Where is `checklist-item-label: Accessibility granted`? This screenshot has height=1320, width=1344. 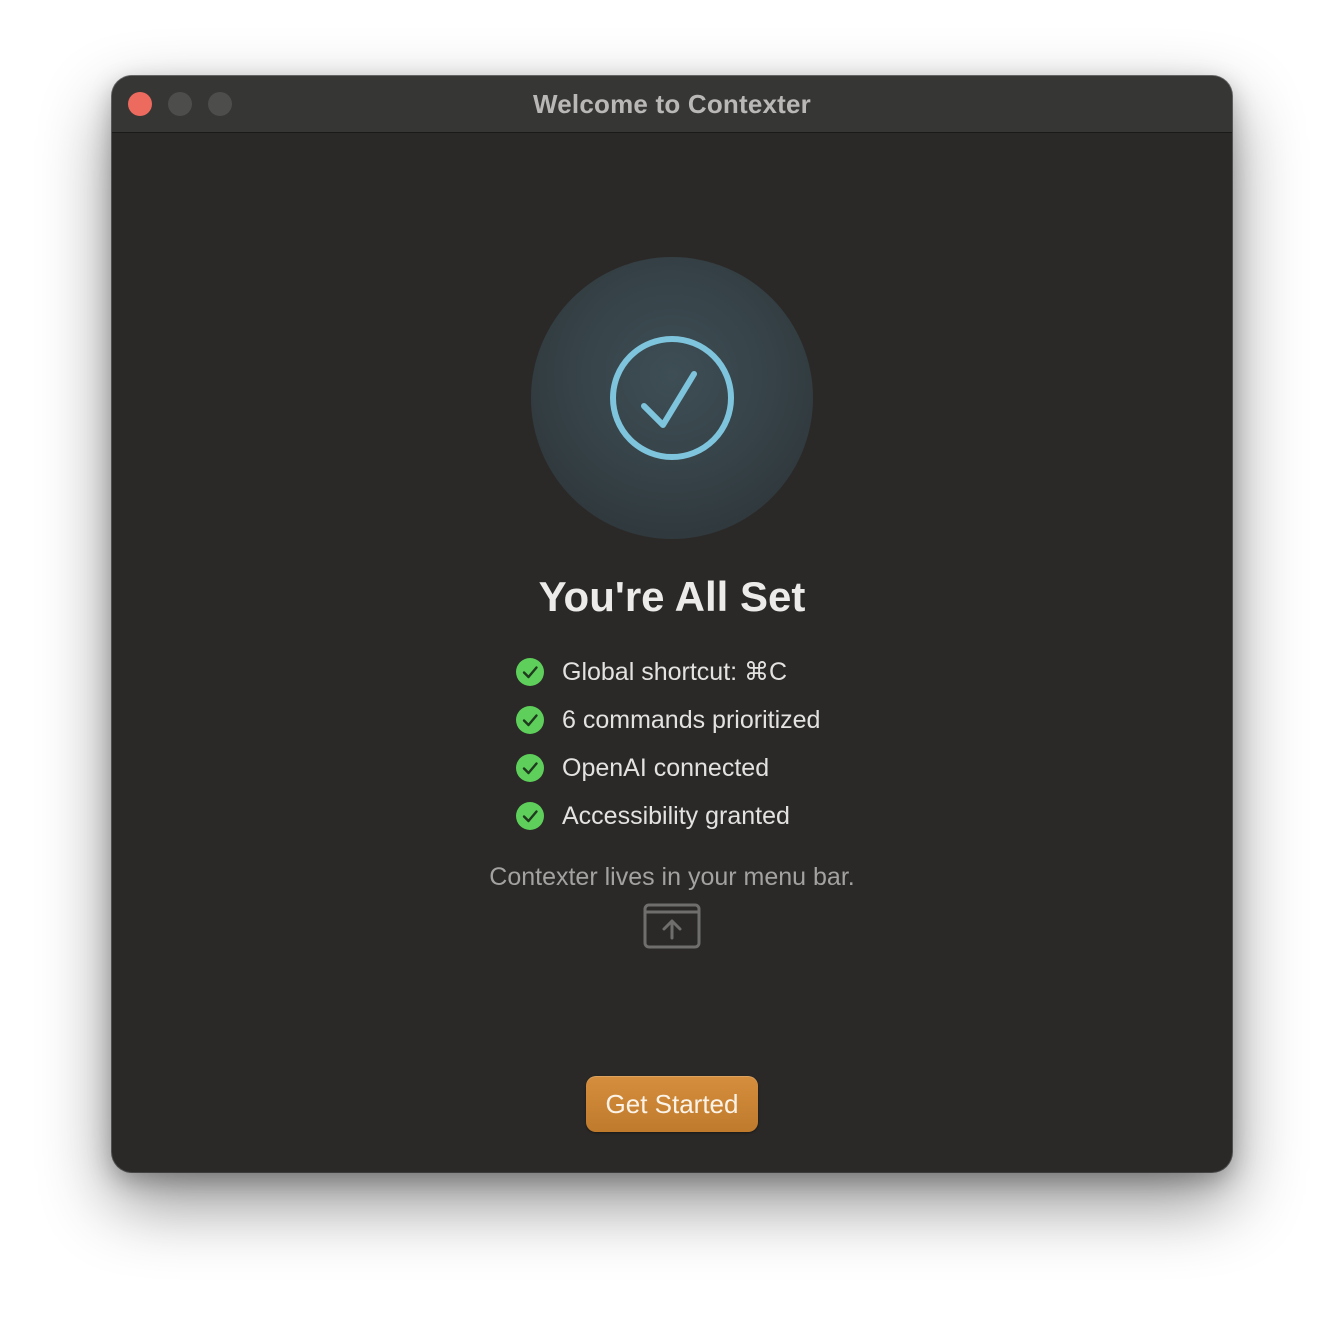
checklist-item-label: Accessibility granted is located at coordinates (676, 816).